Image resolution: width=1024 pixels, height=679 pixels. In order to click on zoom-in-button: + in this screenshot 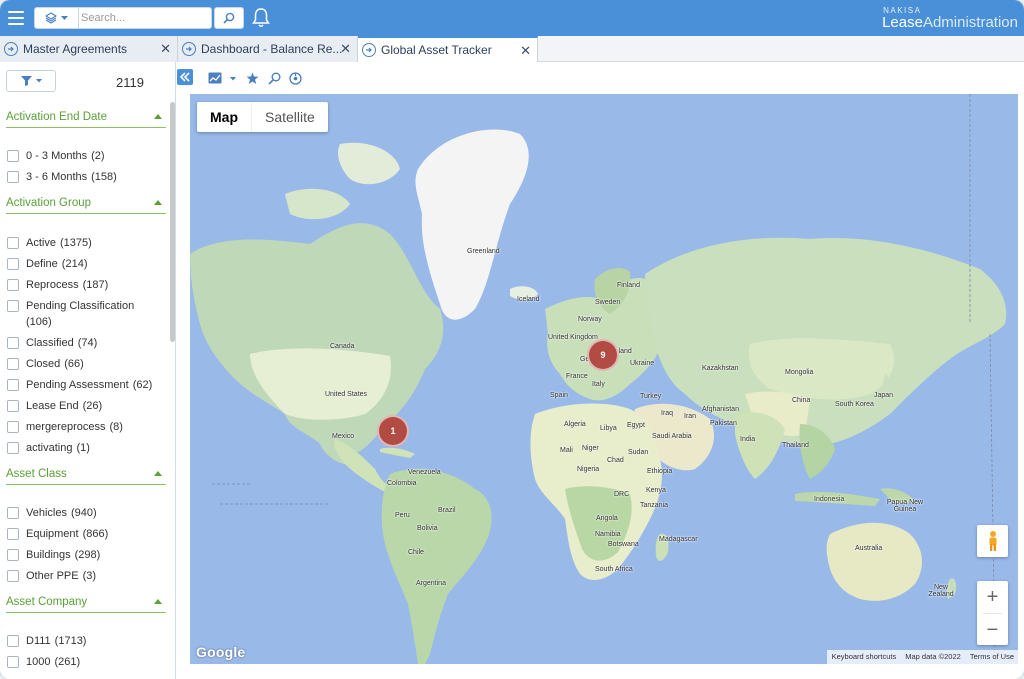, I will do `click(992, 597)`.